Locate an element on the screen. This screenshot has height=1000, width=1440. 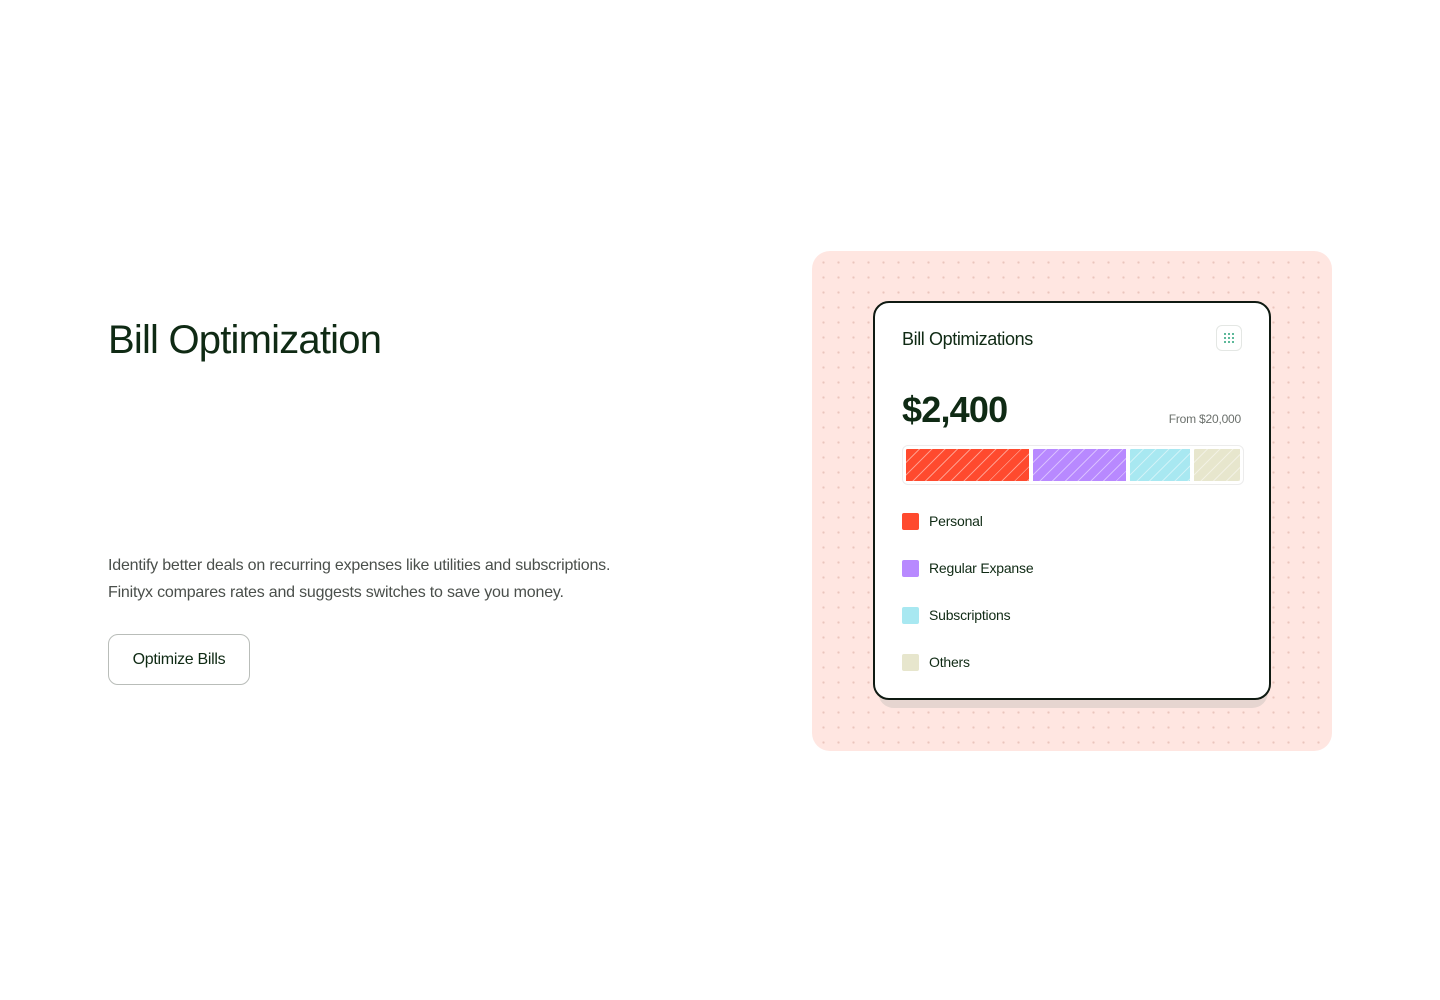
bar-segment-regular-expanse is located at coordinates (1079, 465).